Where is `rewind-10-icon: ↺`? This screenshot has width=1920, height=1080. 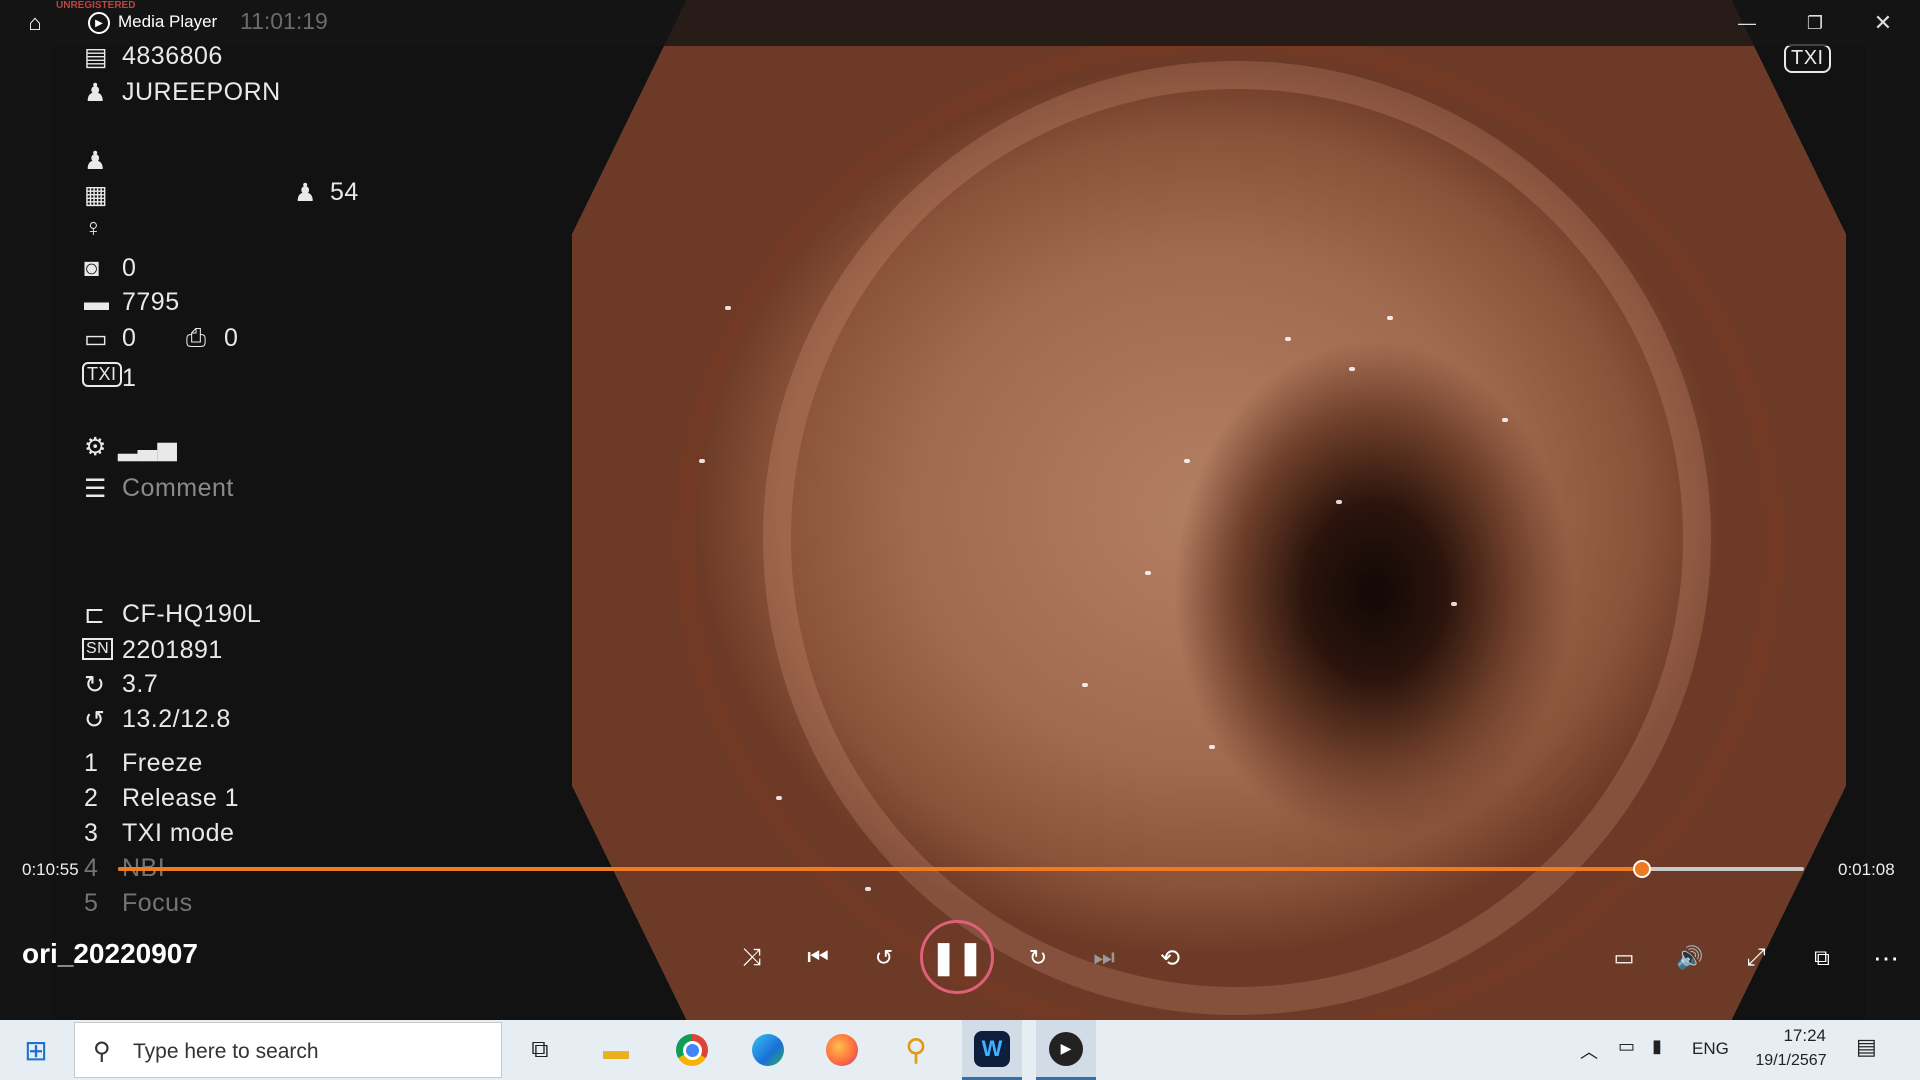
rewind-10-icon: ↺ is located at coordinates (884, 958).